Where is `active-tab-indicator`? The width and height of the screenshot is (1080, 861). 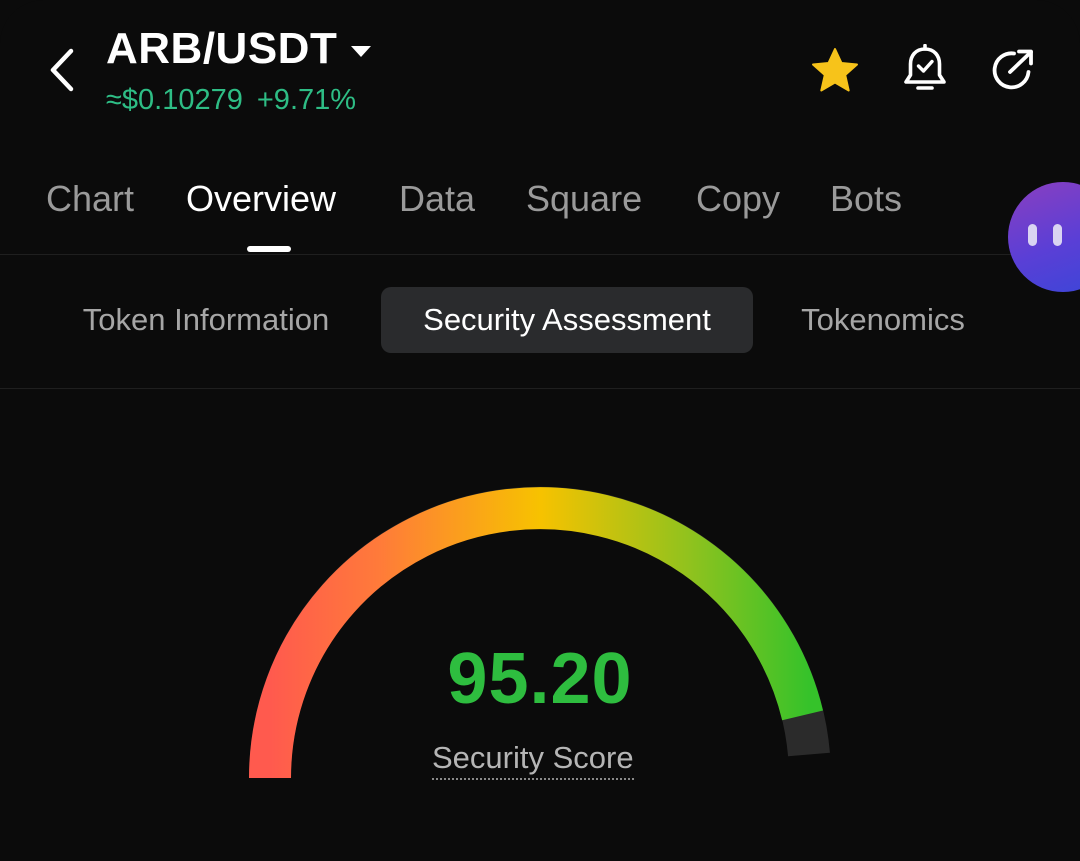
active-tab-indicator is located at coordinates (269, 249).